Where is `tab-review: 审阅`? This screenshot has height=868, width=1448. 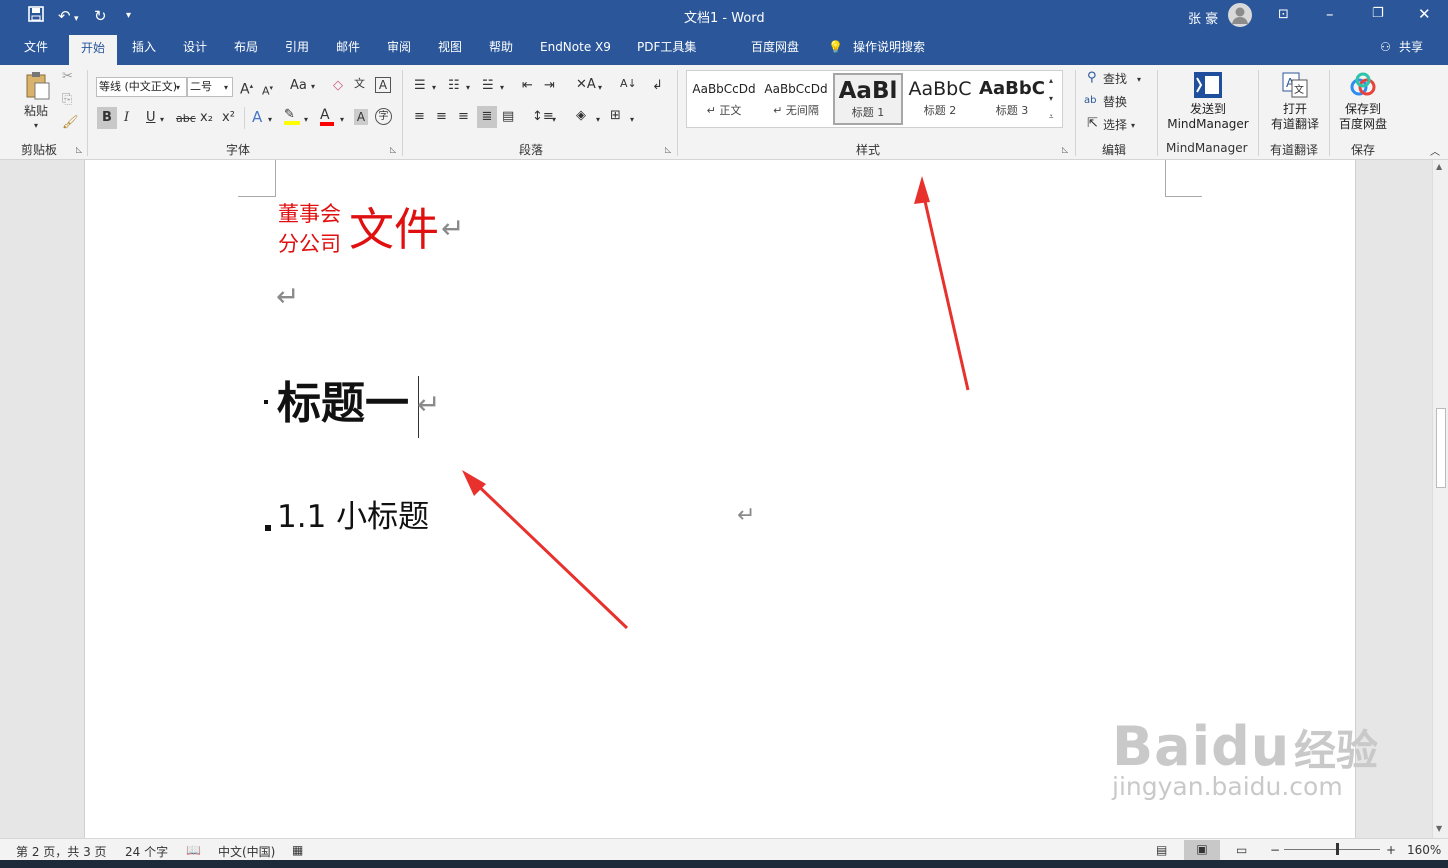
tab-review: 审阅 is located at coordinates (399, 51).